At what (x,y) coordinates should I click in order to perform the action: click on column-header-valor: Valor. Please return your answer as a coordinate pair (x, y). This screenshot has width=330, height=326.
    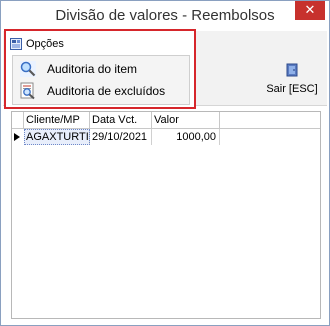
    Looking at the image, I should click on (186, 120).